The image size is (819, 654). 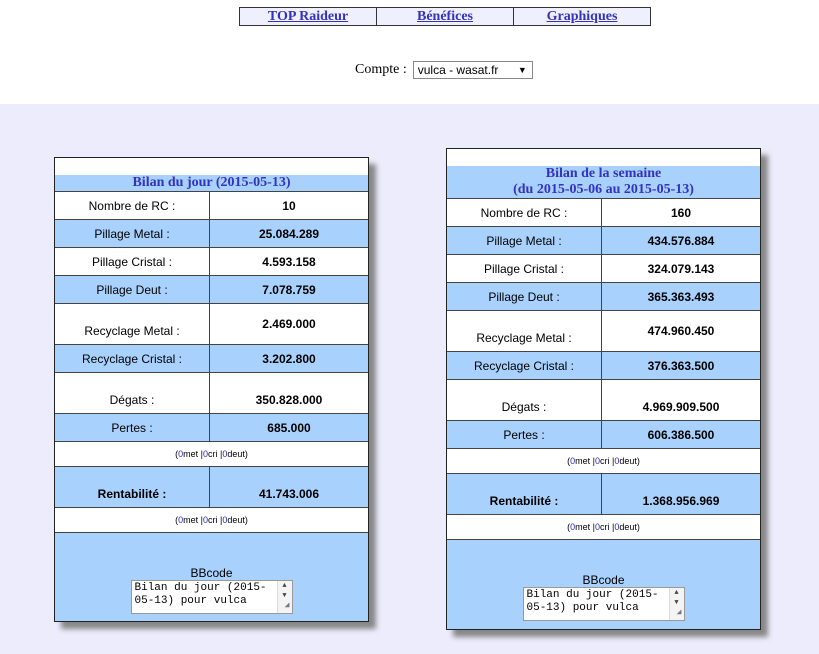 I want to click on row-pillage-deut: Pillage Deut : 7.078.759, so click(x=211, y=289).